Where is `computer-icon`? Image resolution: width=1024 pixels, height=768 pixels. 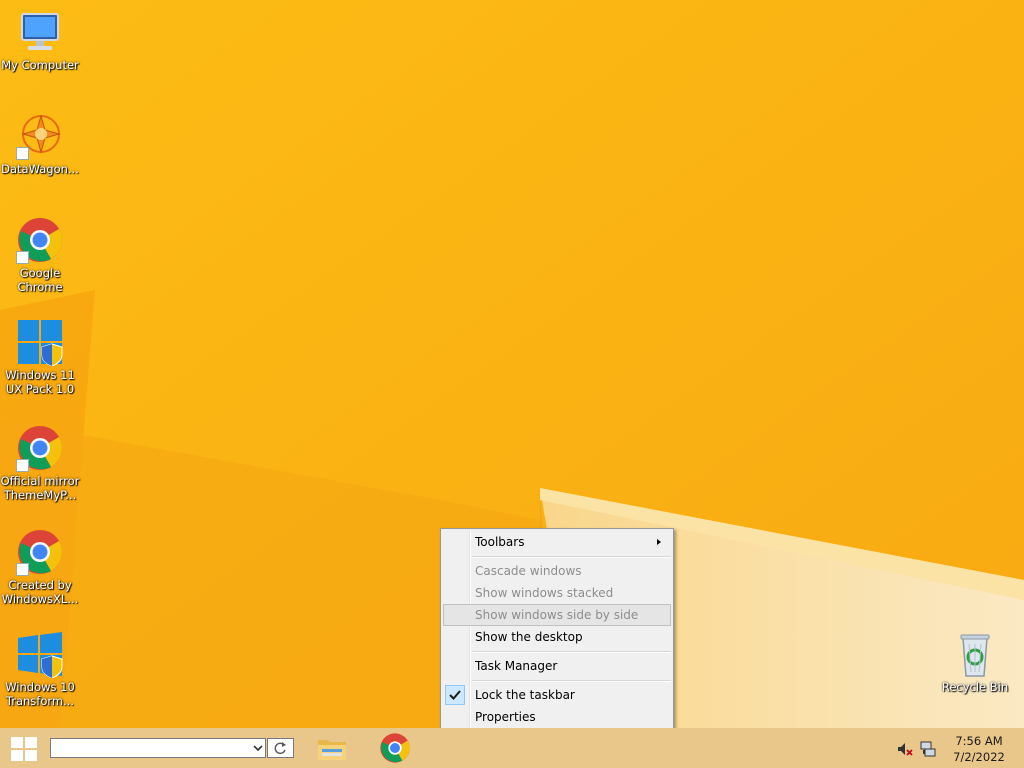 computer-icon is located at coordinates (40, 32).